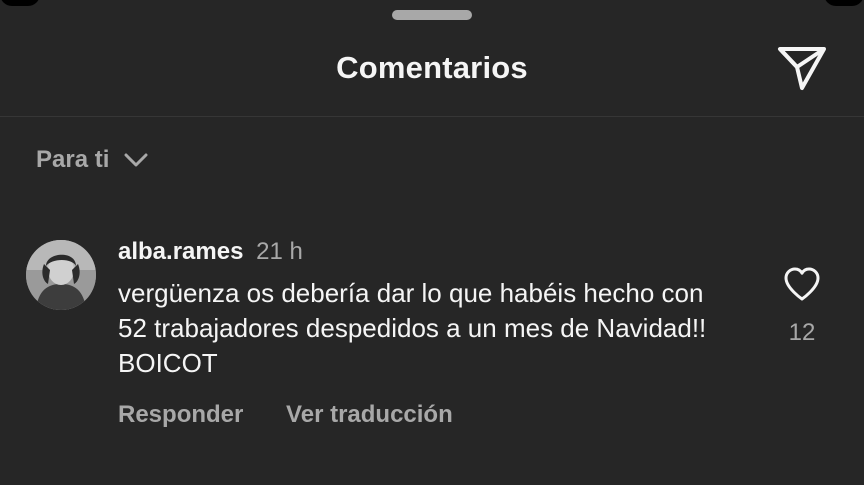 The image size is (864, 485). I want to click on comment-sort-dropdown: Para ti, so click(92, 160).